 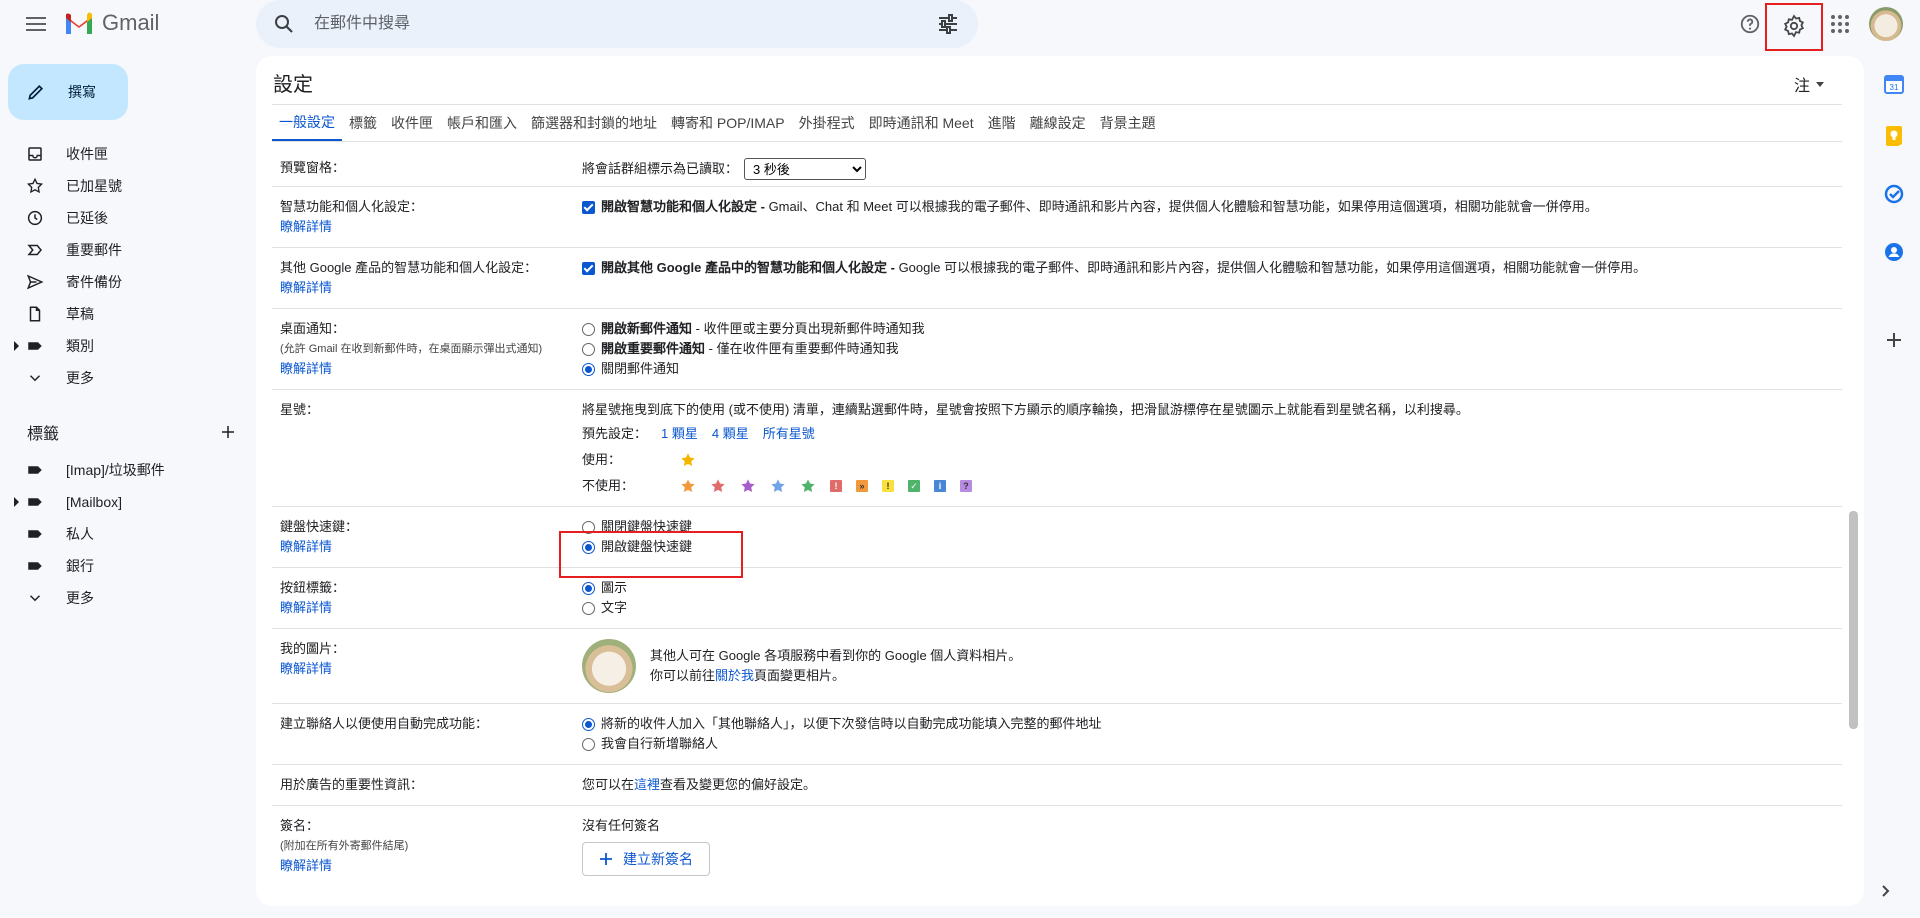 I want to click on ads-post-text: 查看及變更您的偏好設定。, so click(x=738, y=784).